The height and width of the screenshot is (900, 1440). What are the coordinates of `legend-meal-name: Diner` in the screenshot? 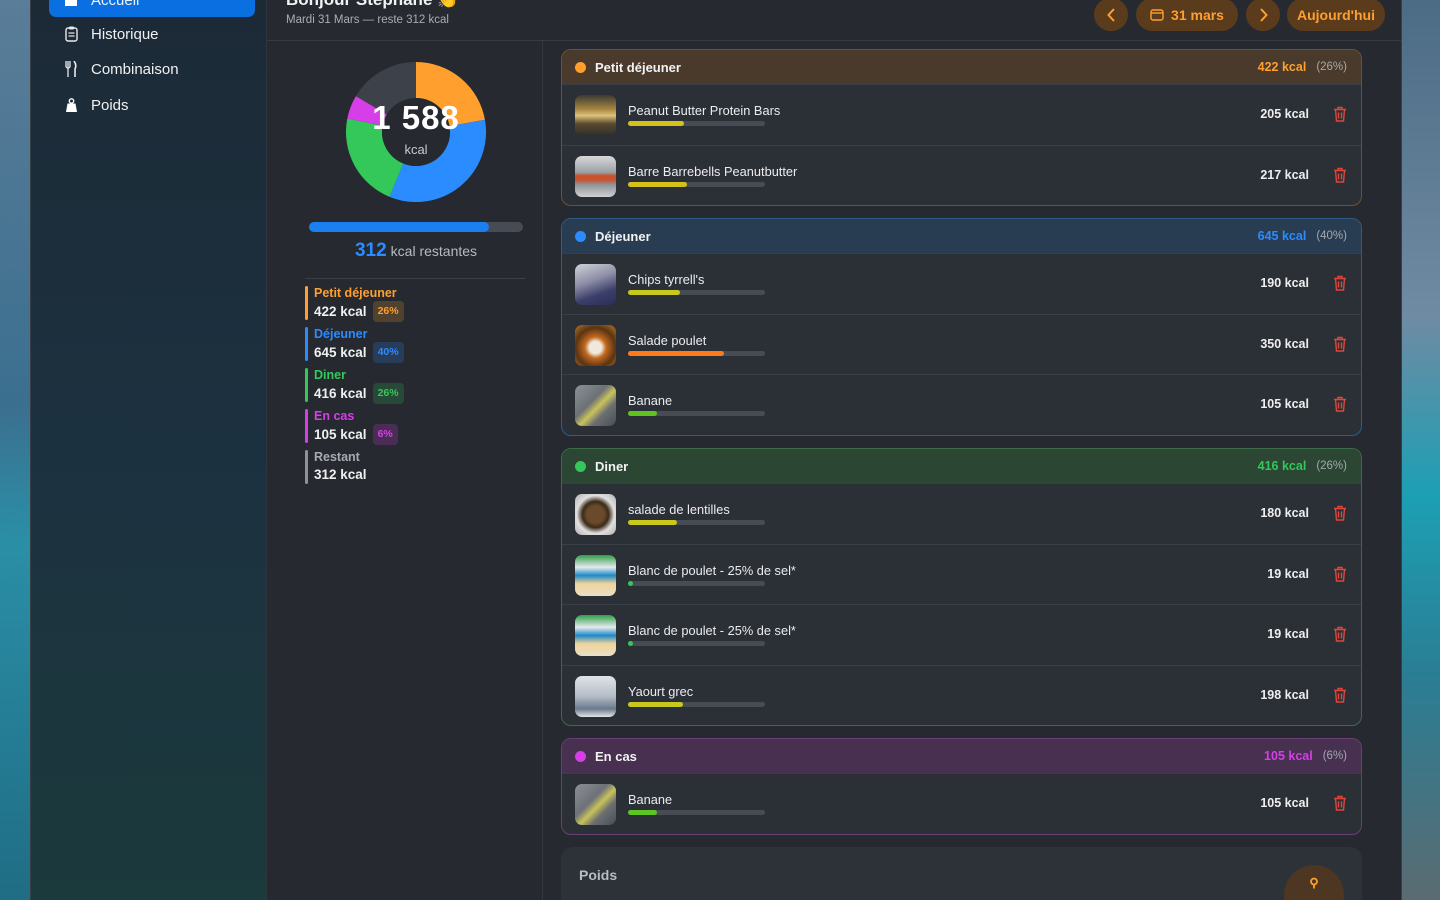 It's located at (330, 375).